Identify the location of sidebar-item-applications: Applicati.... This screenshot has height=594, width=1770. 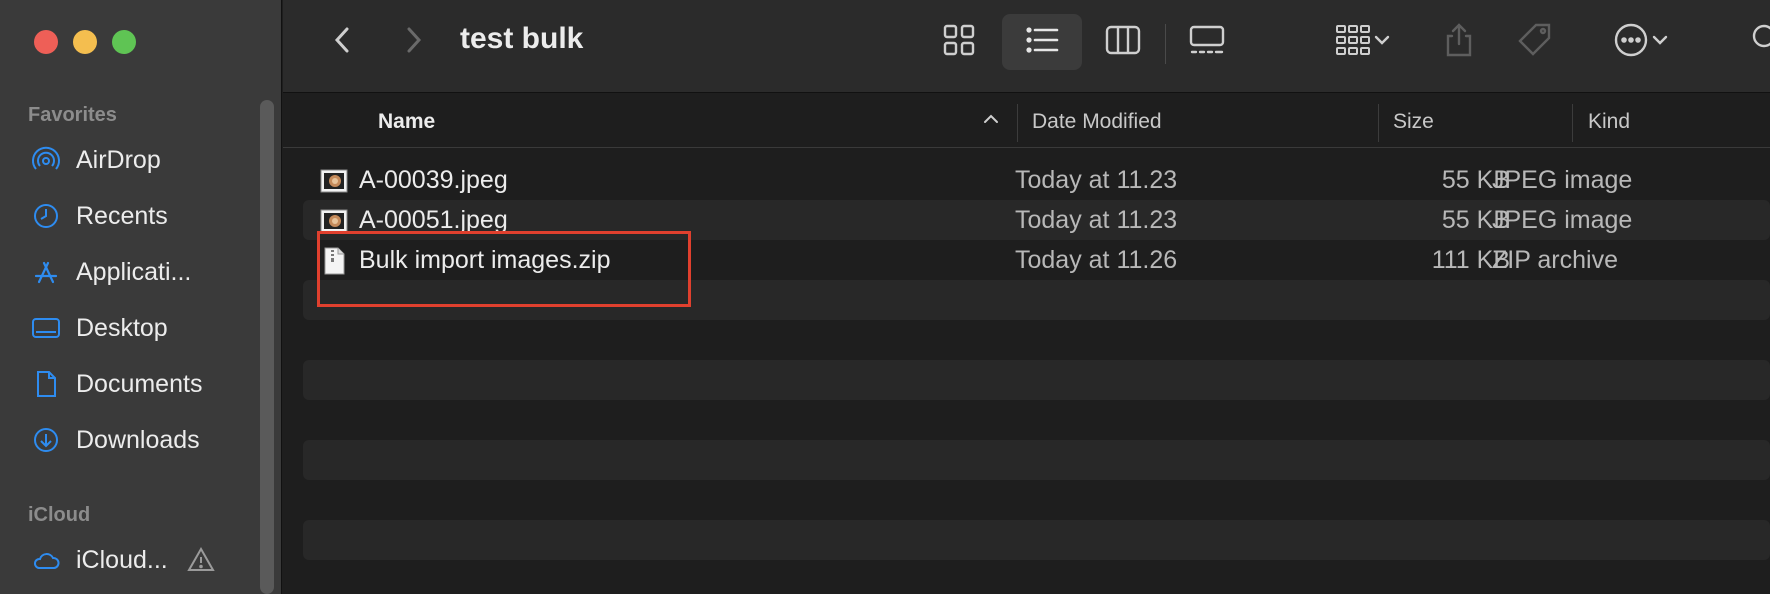
(145, 272).